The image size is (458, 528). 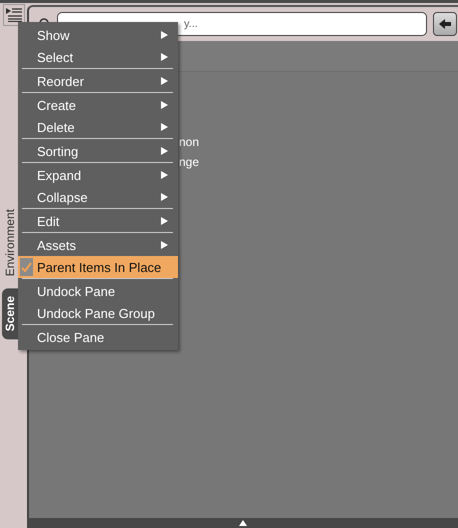 What do you see at coordinates (98, 267) in the screenshot?
I see `menu-item: Parent Items In Place` at bounding box center [98, 267].